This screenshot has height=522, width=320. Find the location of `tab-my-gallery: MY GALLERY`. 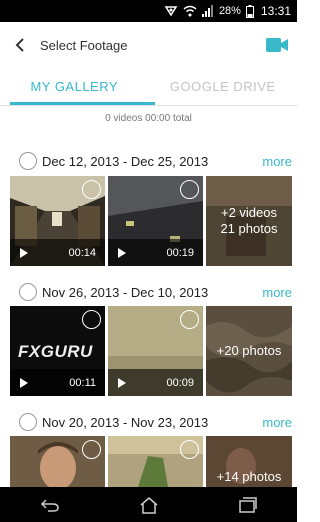

tab-my-gallery: MY GALLERY is located at coordinates (74, 86).